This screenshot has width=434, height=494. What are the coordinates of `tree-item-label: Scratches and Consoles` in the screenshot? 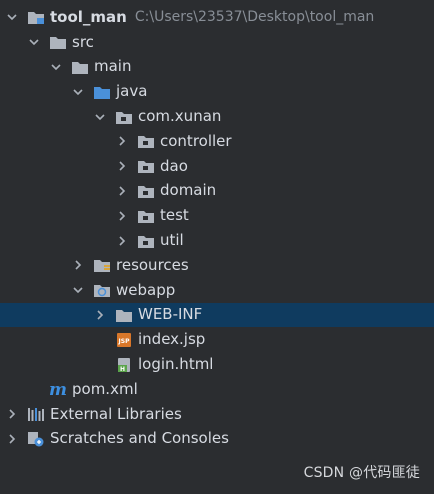 It's located at (139, 438).